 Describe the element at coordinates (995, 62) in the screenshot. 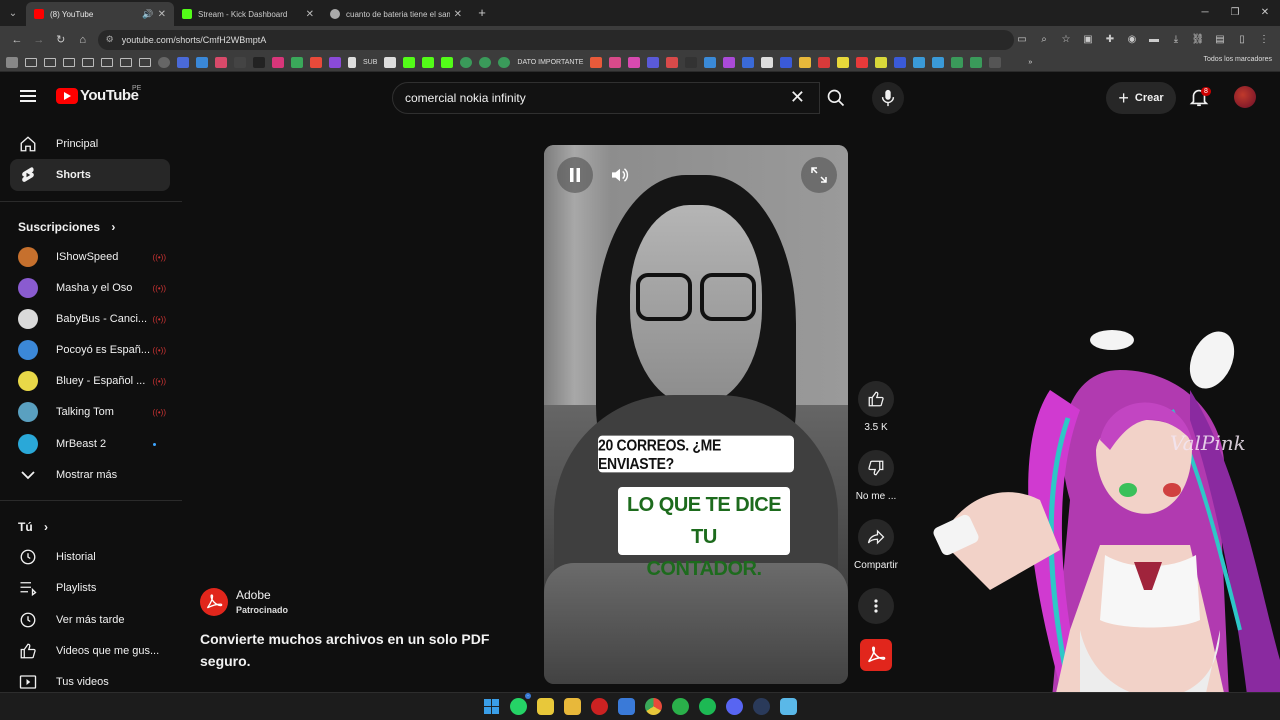

I see `steam-bookmark-icon` at that location.